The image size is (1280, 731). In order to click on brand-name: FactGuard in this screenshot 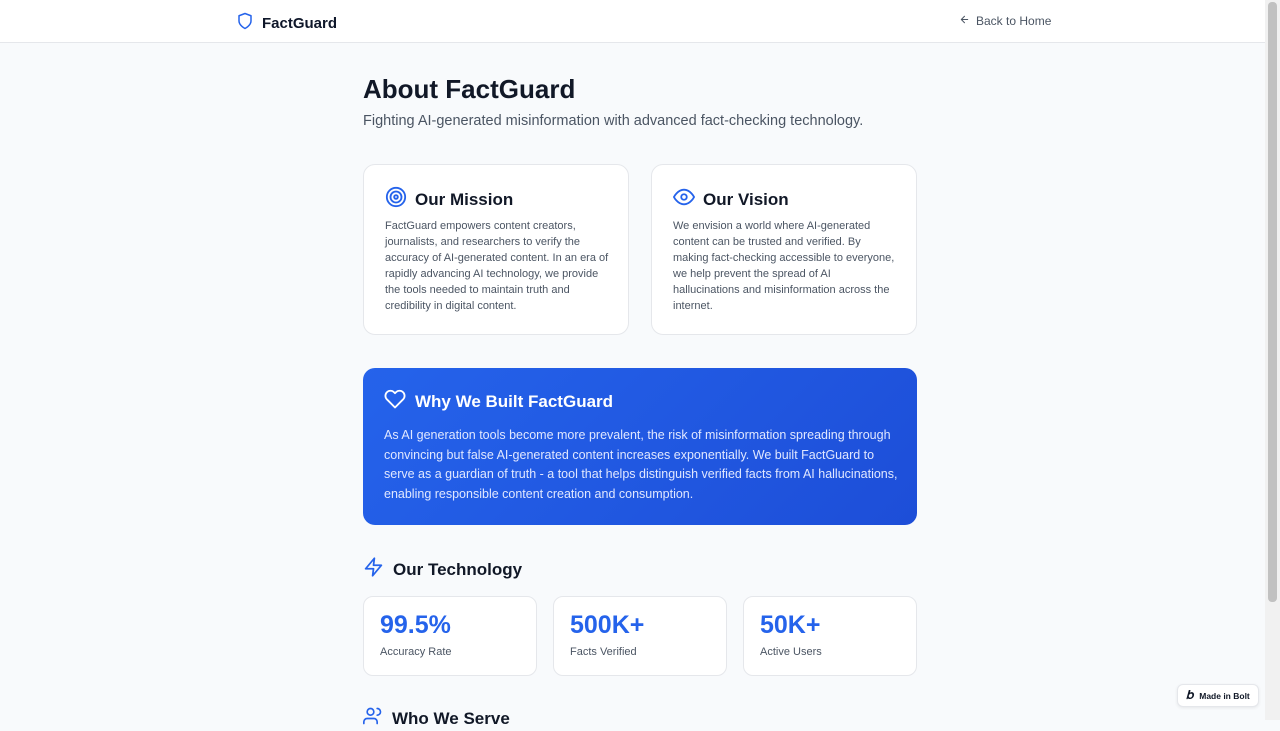, I will do `click(300, 23)`.